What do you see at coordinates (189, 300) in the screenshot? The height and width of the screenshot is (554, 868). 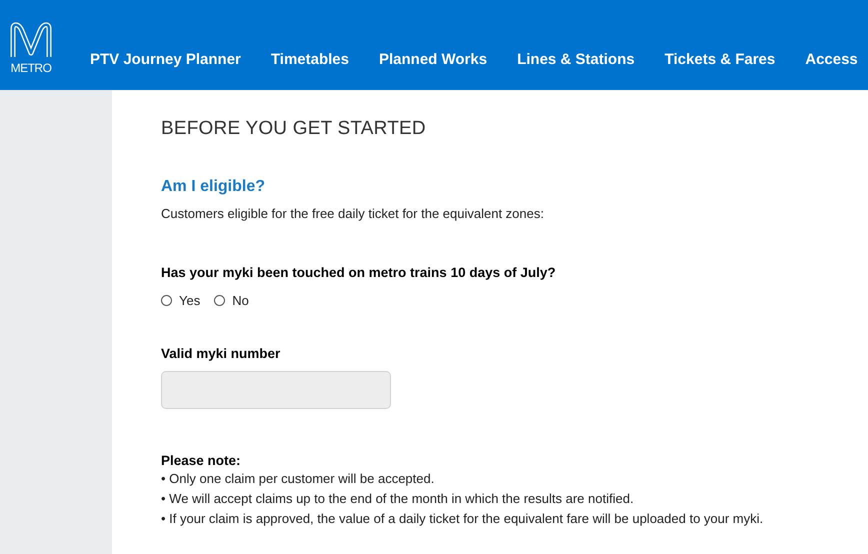 I see `option-label: Yes` at bounding box center [189, 300].